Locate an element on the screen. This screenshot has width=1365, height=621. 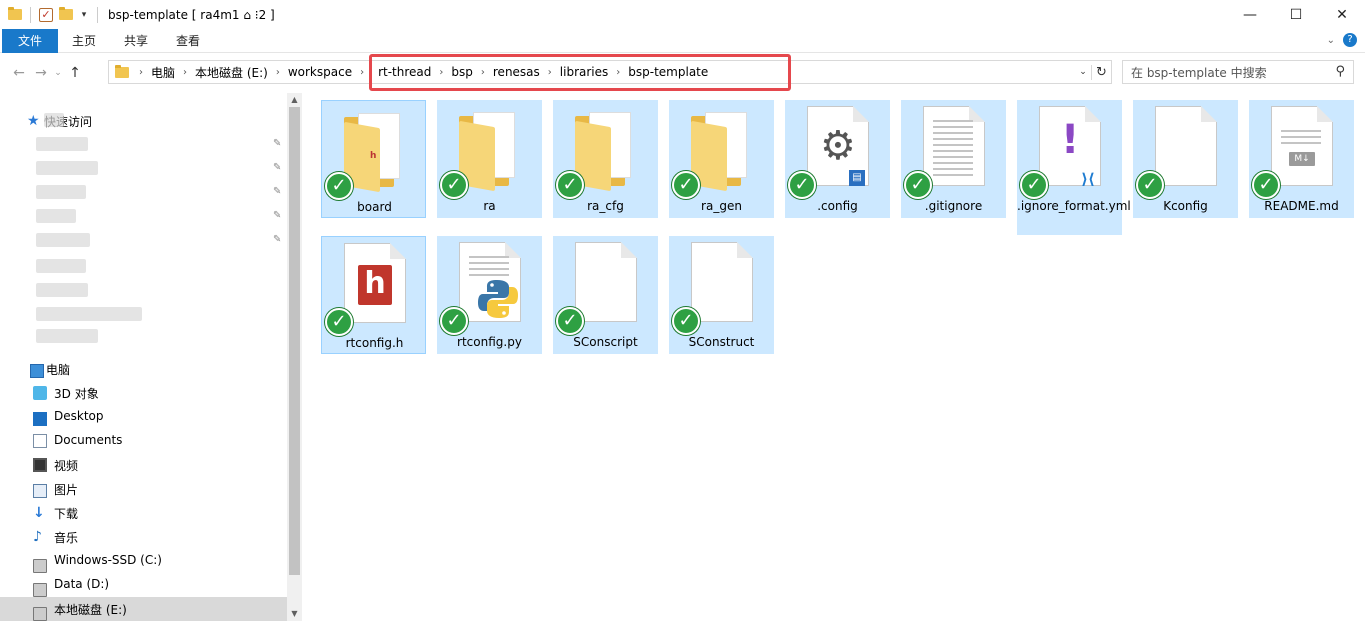
chevron-down-icon: ⌄ is located at coordinates (1331, 40).